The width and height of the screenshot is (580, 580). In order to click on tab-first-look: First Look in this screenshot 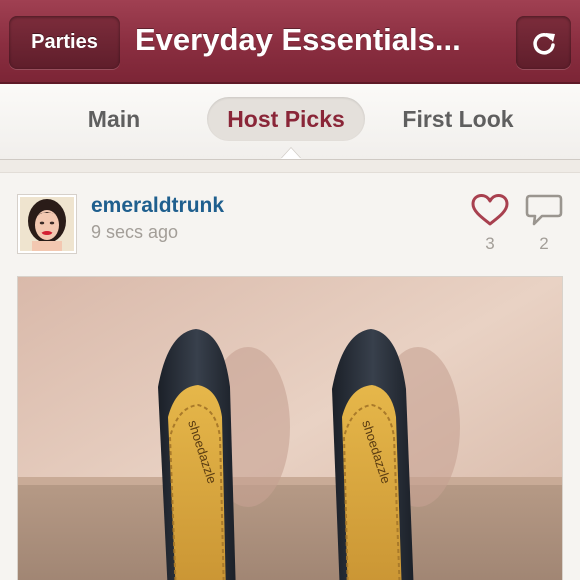, I will do `click(458, 119)`.